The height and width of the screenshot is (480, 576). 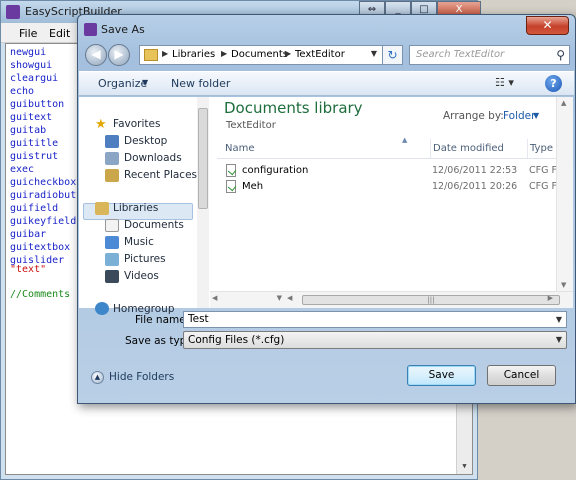 I want to click on nav-pictures: Pictures, so click(x=145, y=259).